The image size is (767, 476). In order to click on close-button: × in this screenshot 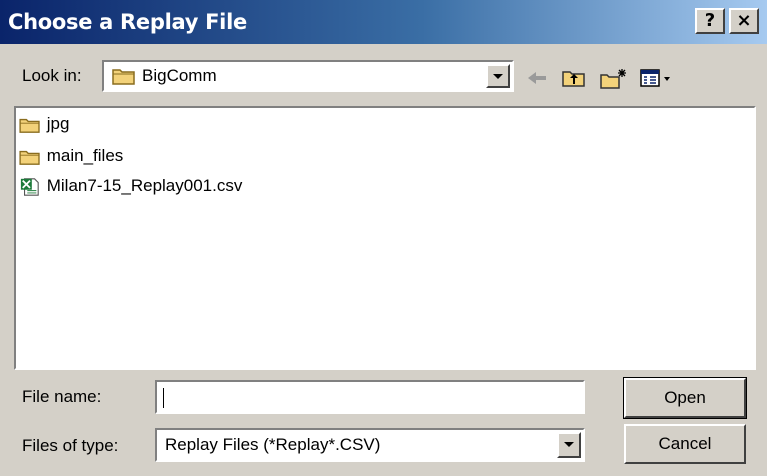, I will do `click(744, 21)`.